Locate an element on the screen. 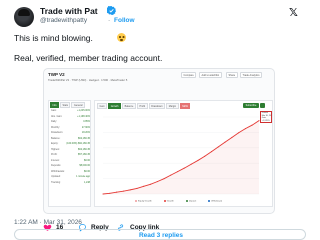 The height and width of the screenshot is (240, 320). stat-value: 1 minute ago is located at coordinates (83, 176).